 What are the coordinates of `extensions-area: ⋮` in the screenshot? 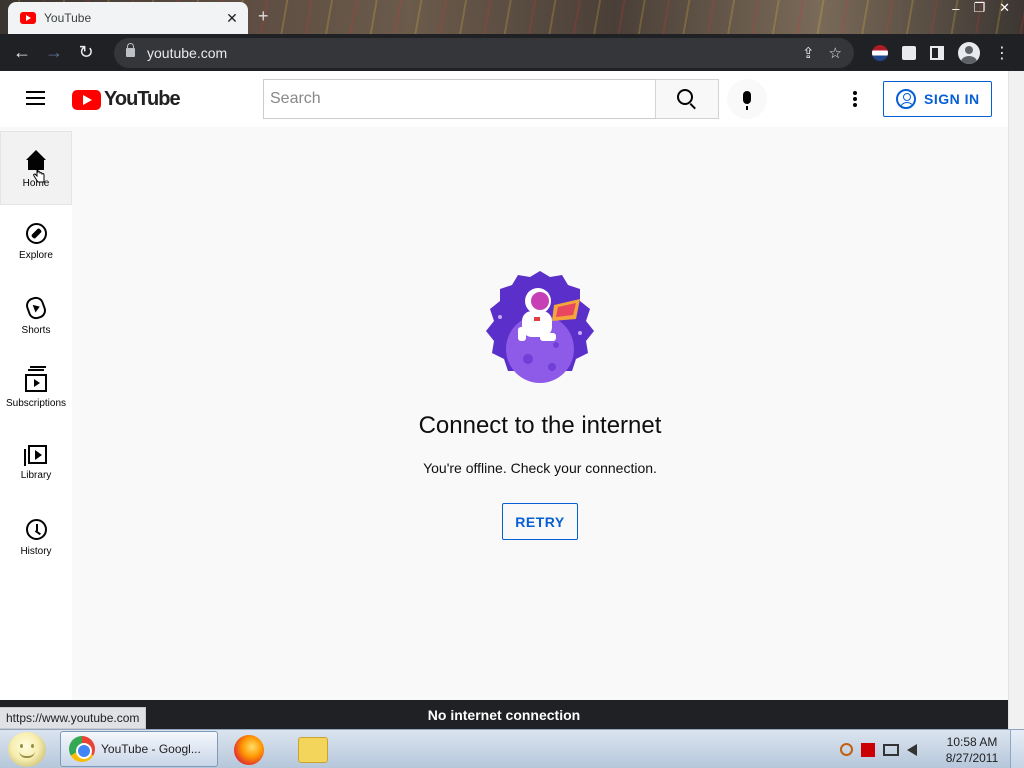 It's located at (941, 52).